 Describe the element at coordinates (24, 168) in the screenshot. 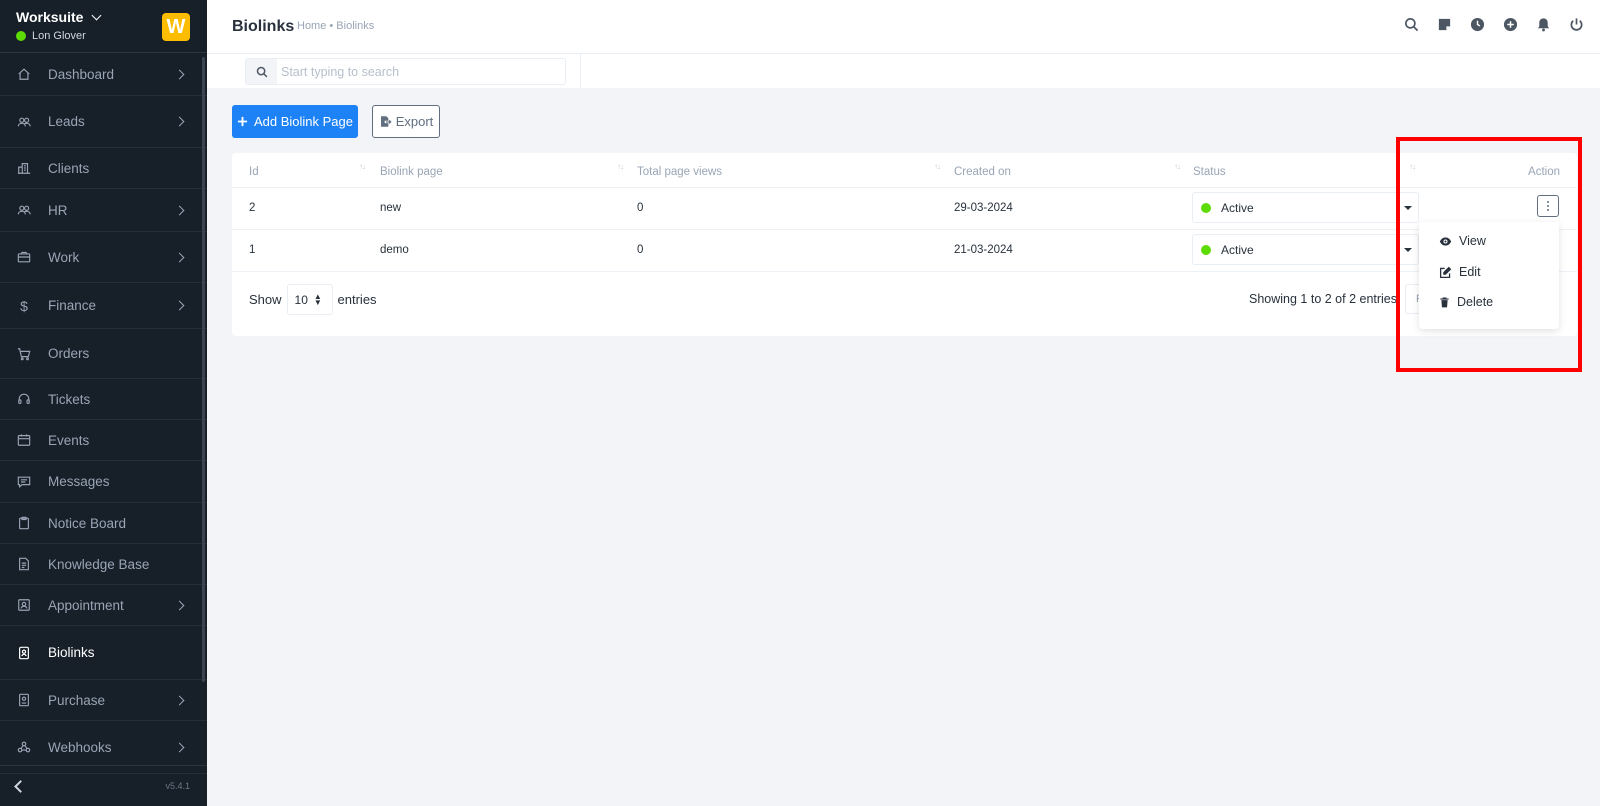

I see `building-icon` at that location.